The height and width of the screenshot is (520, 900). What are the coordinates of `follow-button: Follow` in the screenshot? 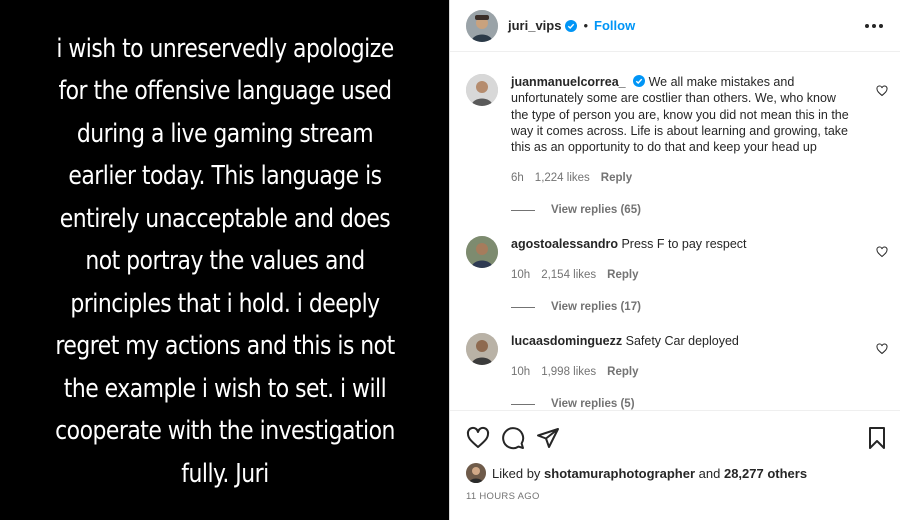 It's located at (614, 25).